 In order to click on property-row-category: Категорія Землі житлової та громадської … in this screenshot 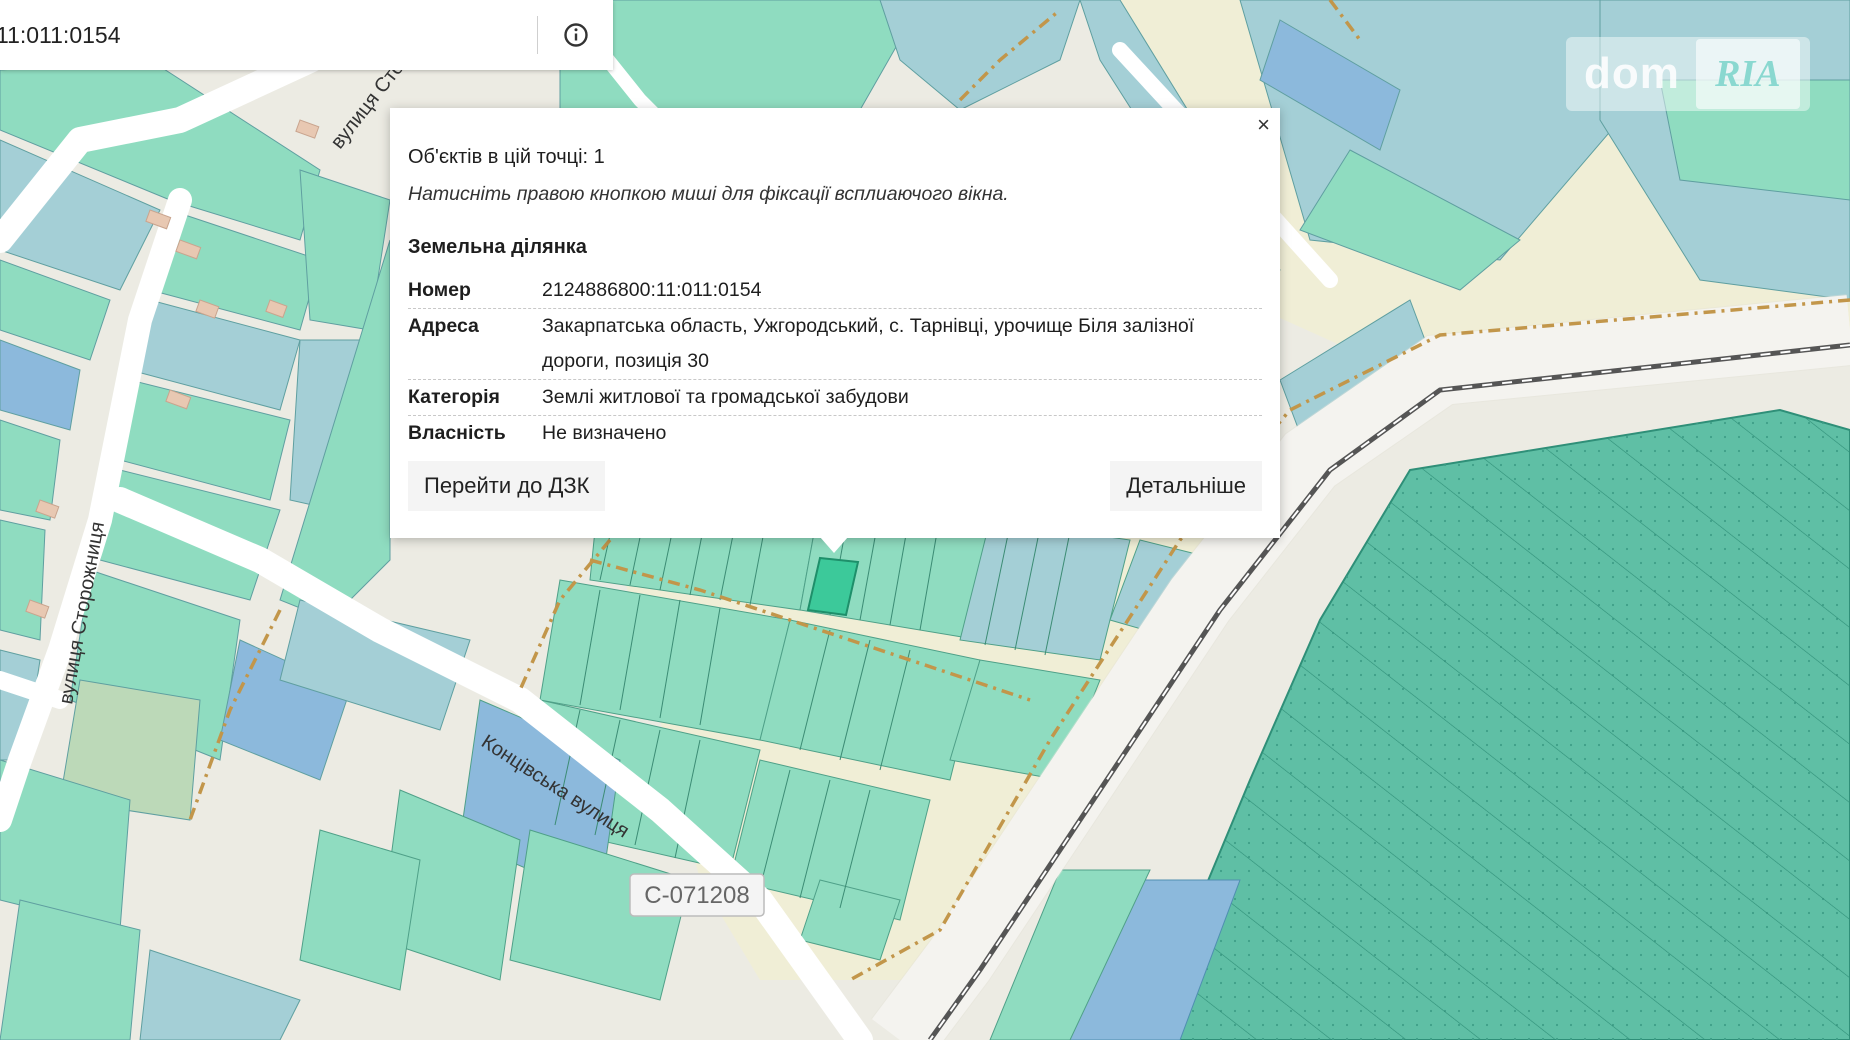, I will do `click(835, 398)`.